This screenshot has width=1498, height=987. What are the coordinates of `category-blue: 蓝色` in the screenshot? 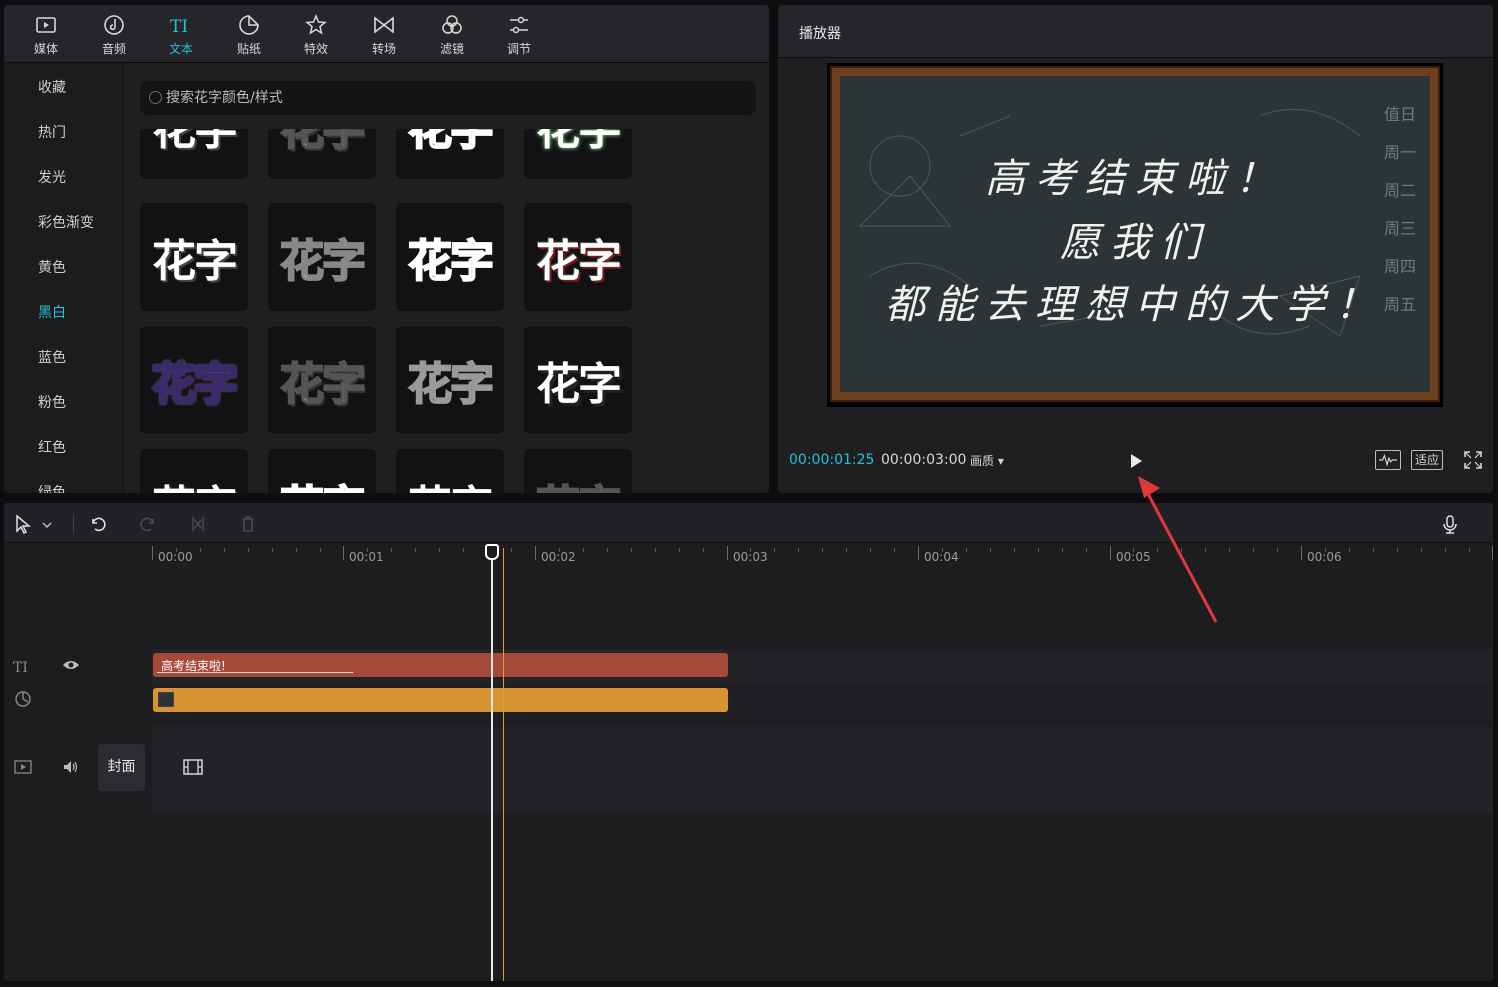 It's located at (52, 357).